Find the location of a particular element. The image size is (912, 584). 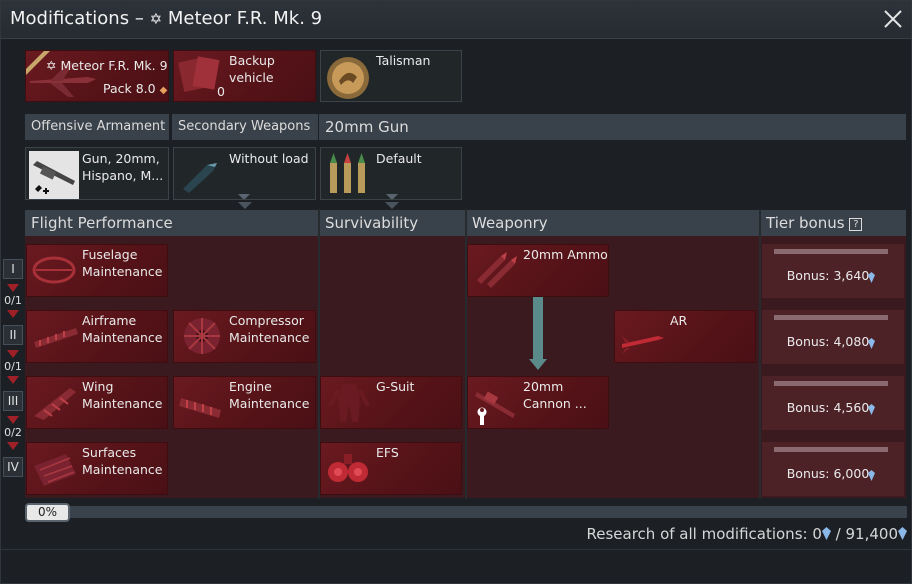

close-icon is located at coordinates (893, 19).